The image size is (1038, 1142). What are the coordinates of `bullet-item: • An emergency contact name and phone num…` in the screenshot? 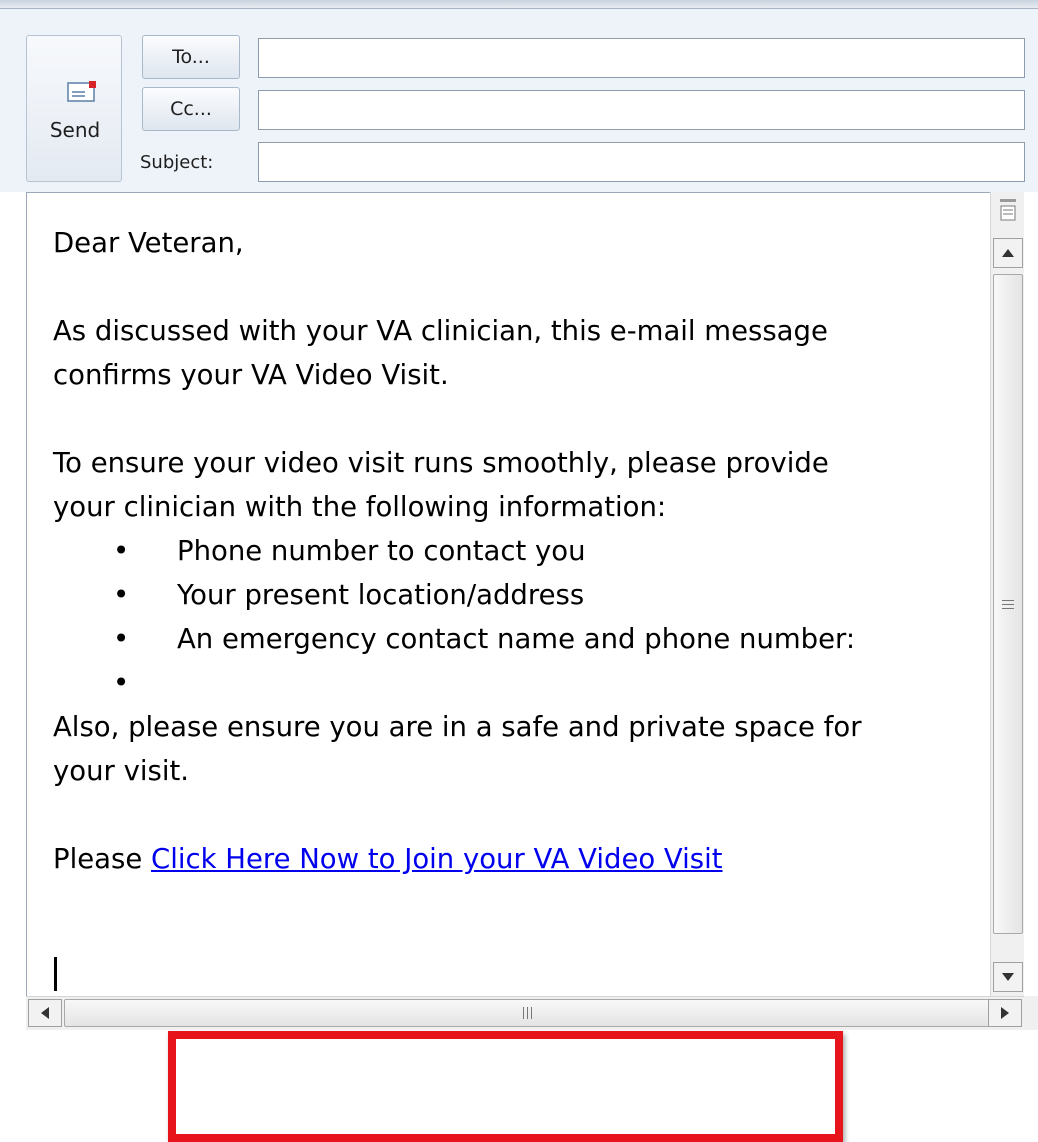 It's located at (513, 639).